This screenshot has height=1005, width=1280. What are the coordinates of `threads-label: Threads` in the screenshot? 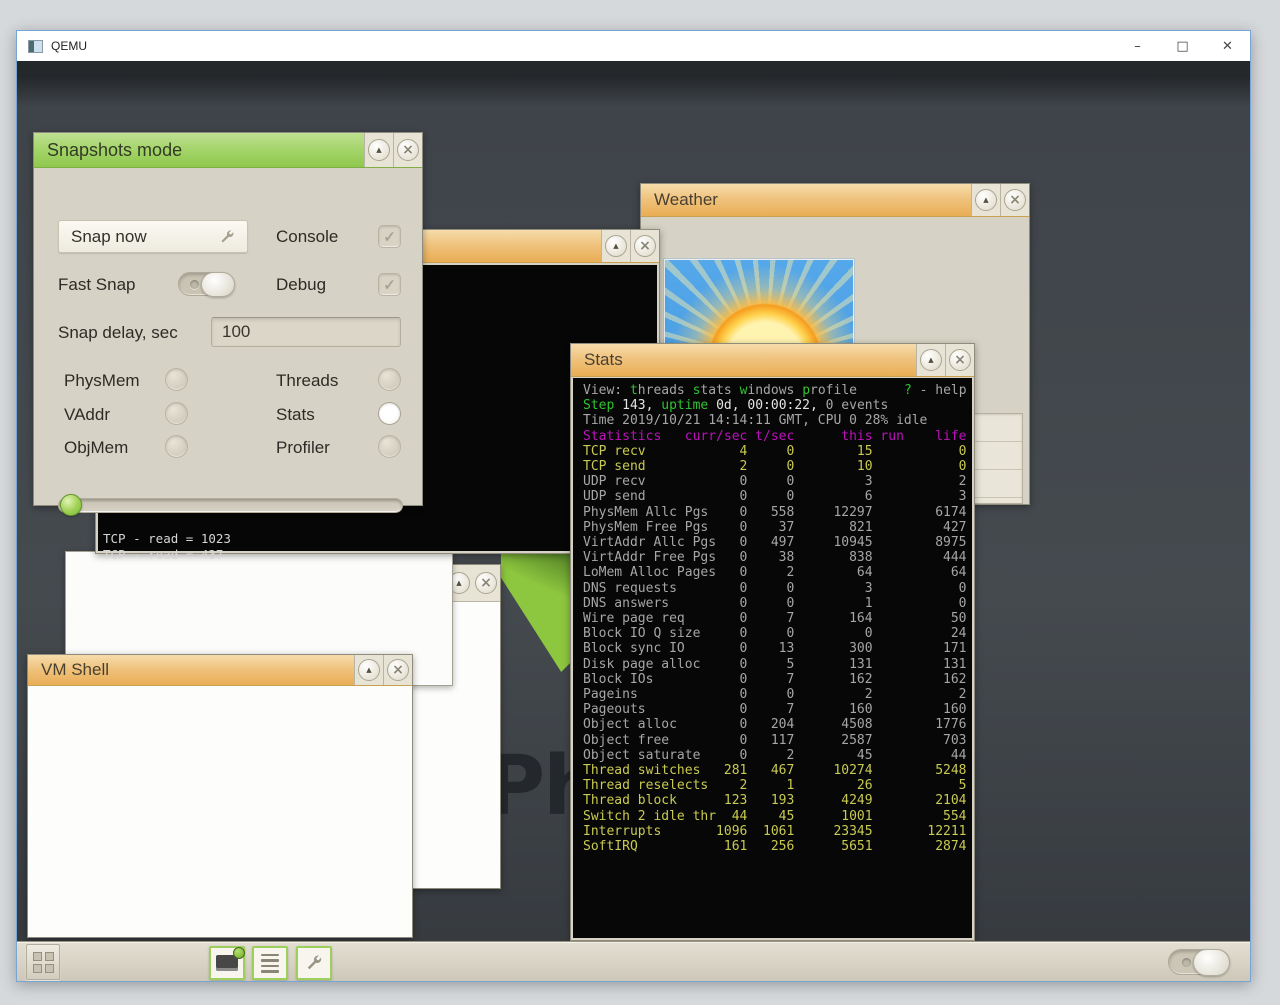 It's located at (307, 380).